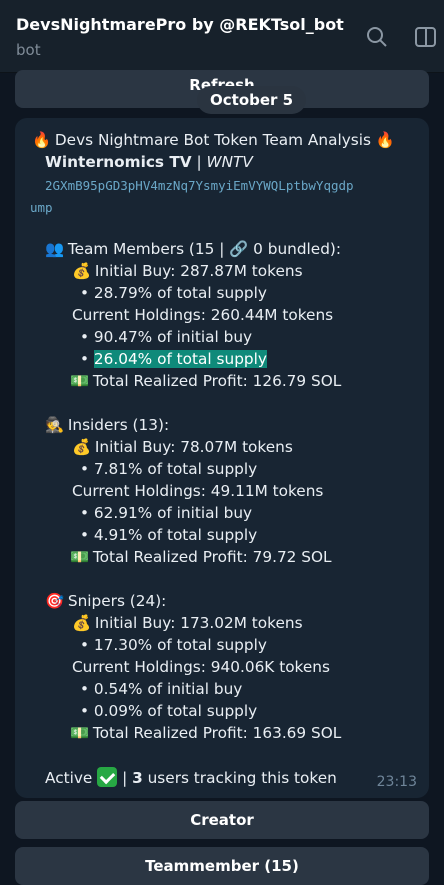 Image resolution: width=444 pixels, height=885 pixels. Describe the element at coordinates (198, 491) in the screenshot. I see `insiders-holdings: Current Holdings: 49.11M tokens` at that location.